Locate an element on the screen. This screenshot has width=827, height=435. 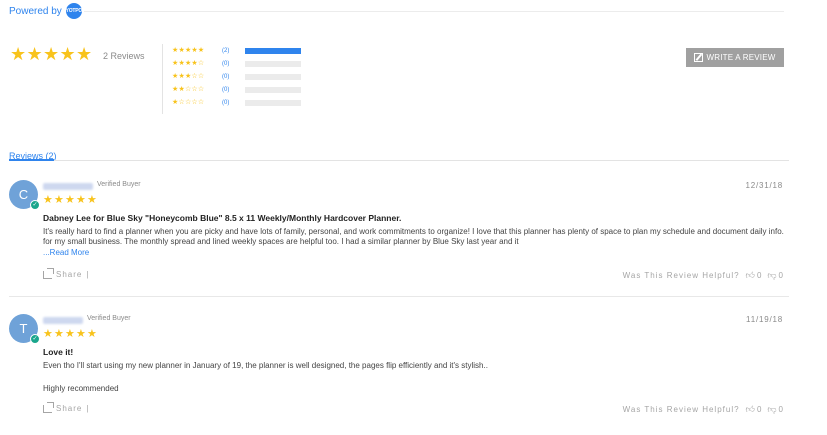
distribution-bar-fill is located at coordinates (273, 50).